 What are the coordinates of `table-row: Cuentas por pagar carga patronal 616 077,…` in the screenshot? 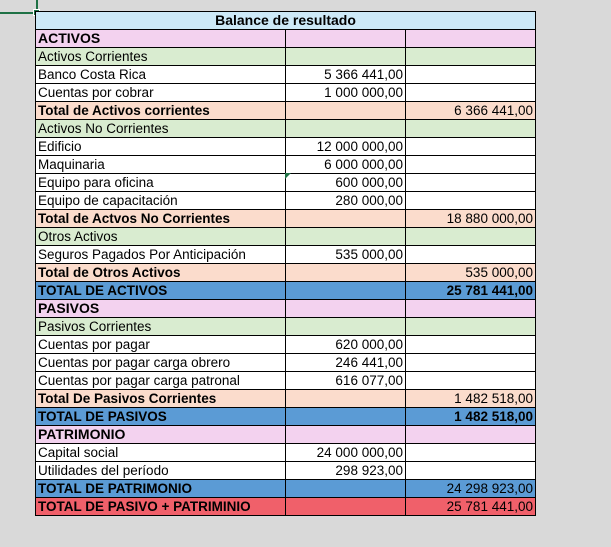 It's located at (285, 380).